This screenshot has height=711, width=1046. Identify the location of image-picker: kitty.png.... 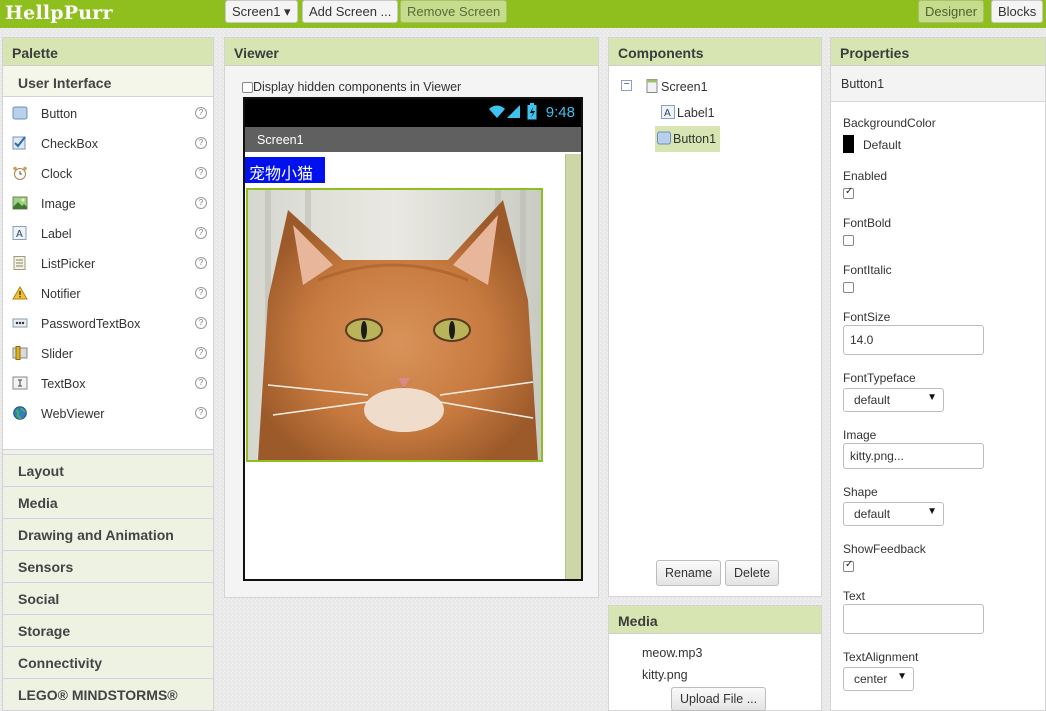
(913, 456).